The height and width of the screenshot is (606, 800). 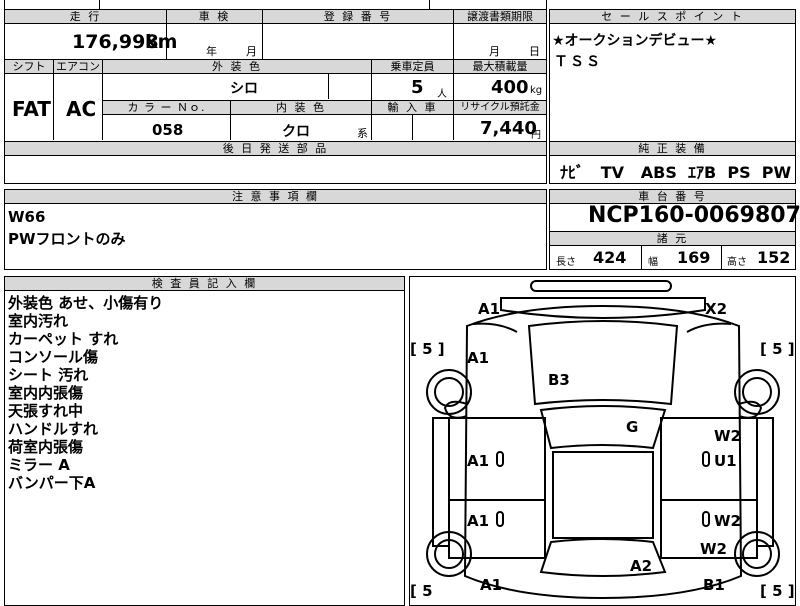 I want to click on tire-rear-left: [ 5, so click(x=421, y=591).